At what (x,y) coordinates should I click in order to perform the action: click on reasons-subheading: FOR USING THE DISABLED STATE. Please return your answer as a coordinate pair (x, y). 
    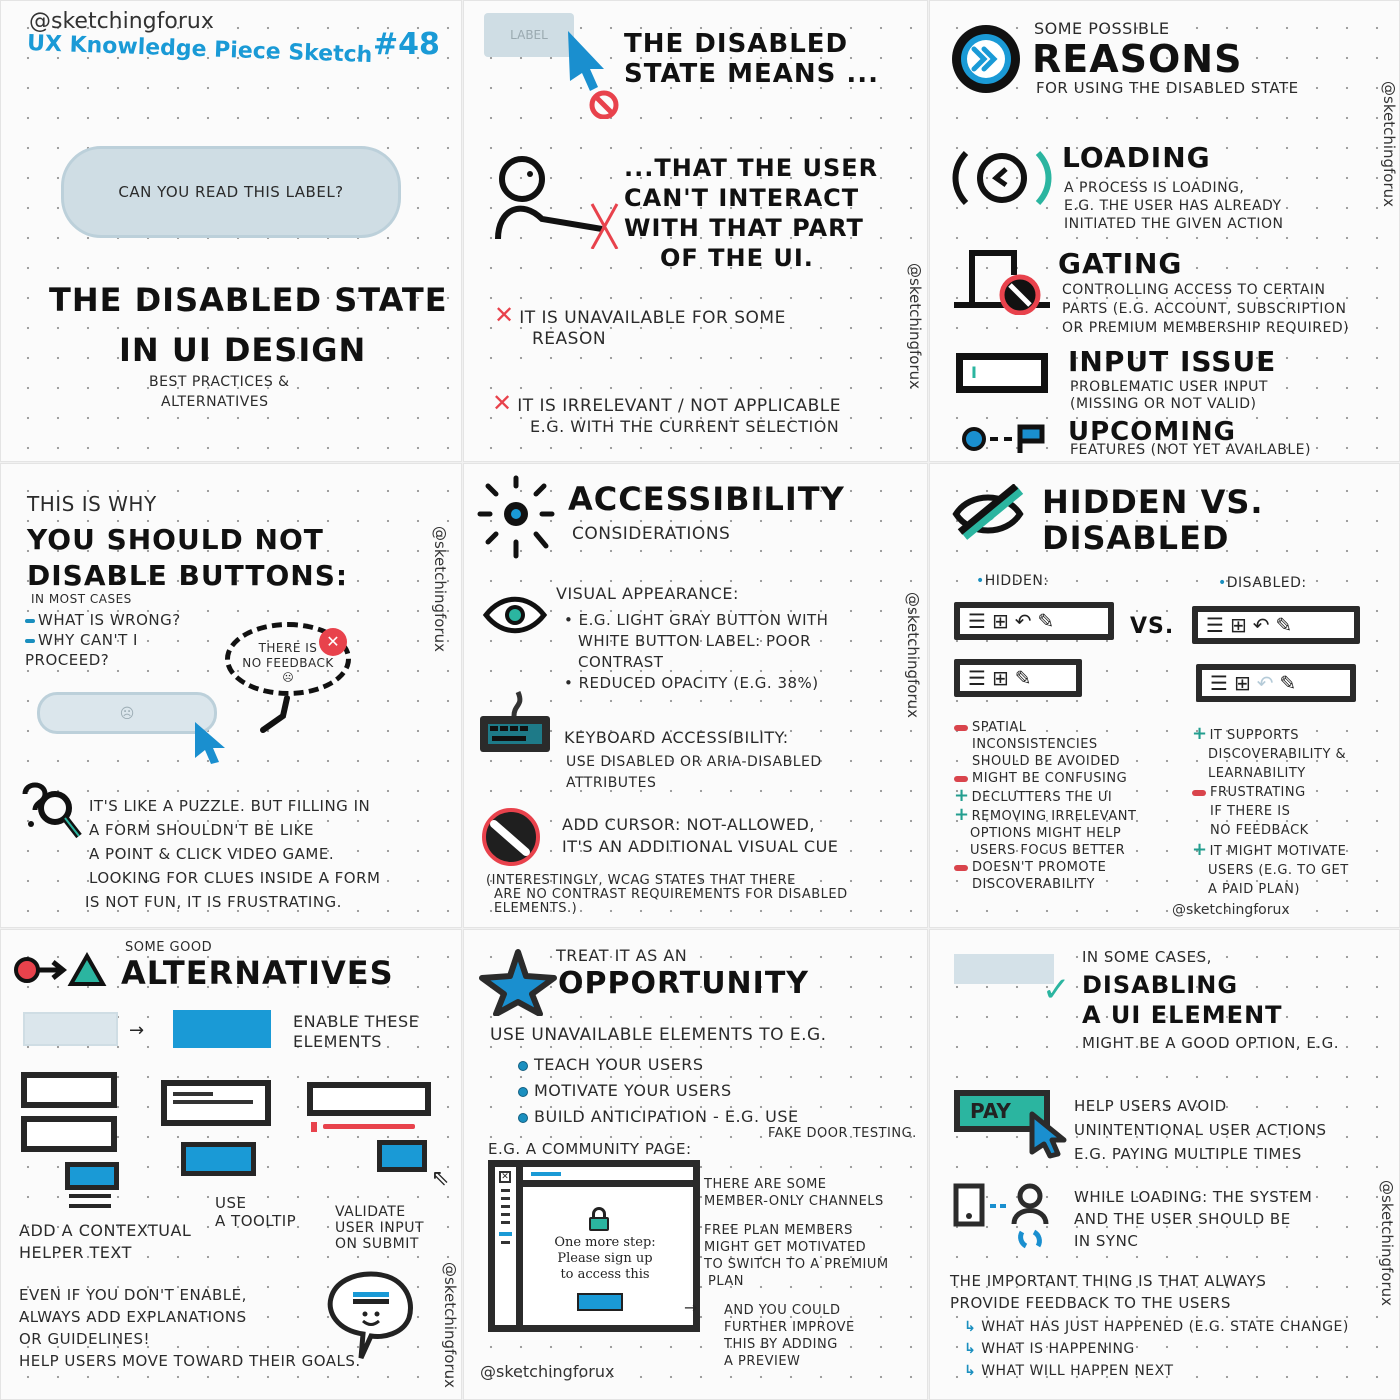
    Looking at the image, I should click on (1167, 88).